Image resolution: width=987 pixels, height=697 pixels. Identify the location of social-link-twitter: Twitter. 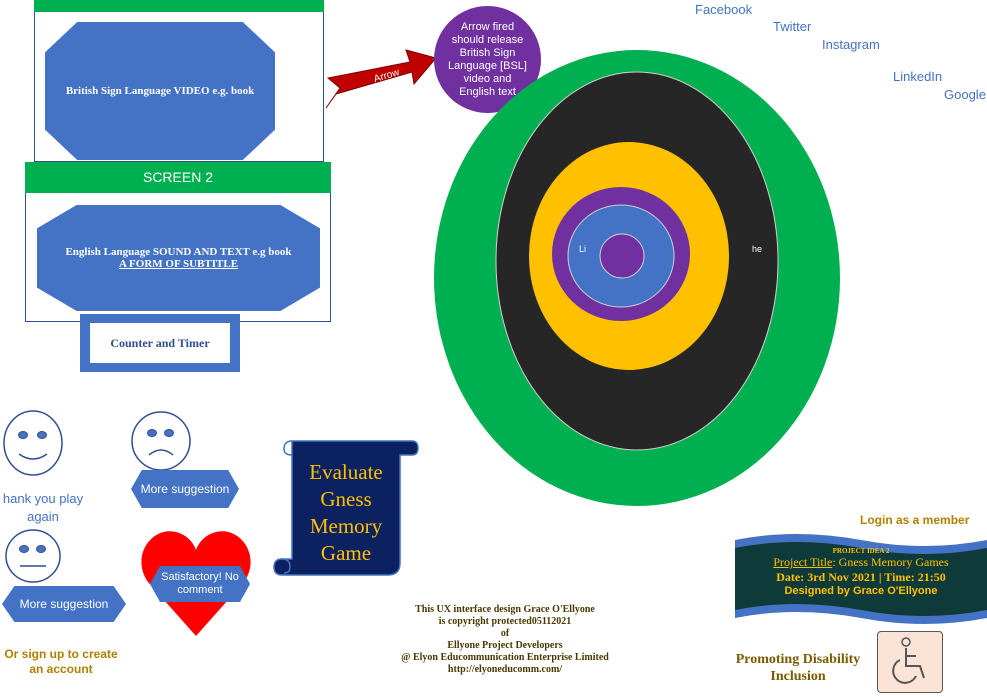
(792, 26).